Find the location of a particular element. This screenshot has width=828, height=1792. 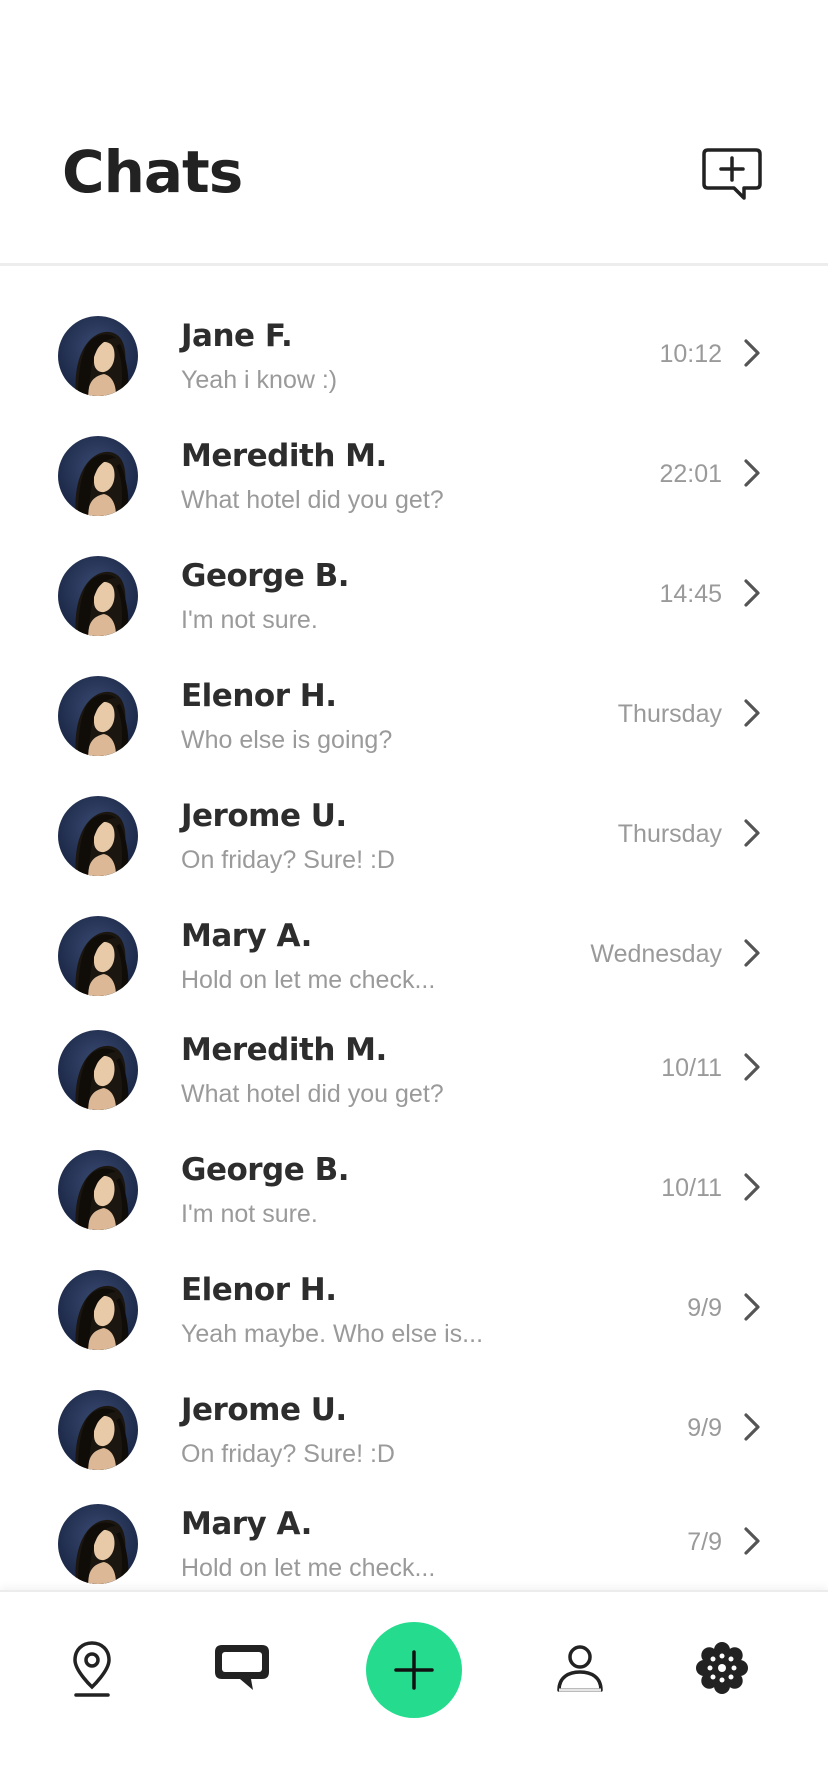

new-message-icon is located at coordinates (732, 174).